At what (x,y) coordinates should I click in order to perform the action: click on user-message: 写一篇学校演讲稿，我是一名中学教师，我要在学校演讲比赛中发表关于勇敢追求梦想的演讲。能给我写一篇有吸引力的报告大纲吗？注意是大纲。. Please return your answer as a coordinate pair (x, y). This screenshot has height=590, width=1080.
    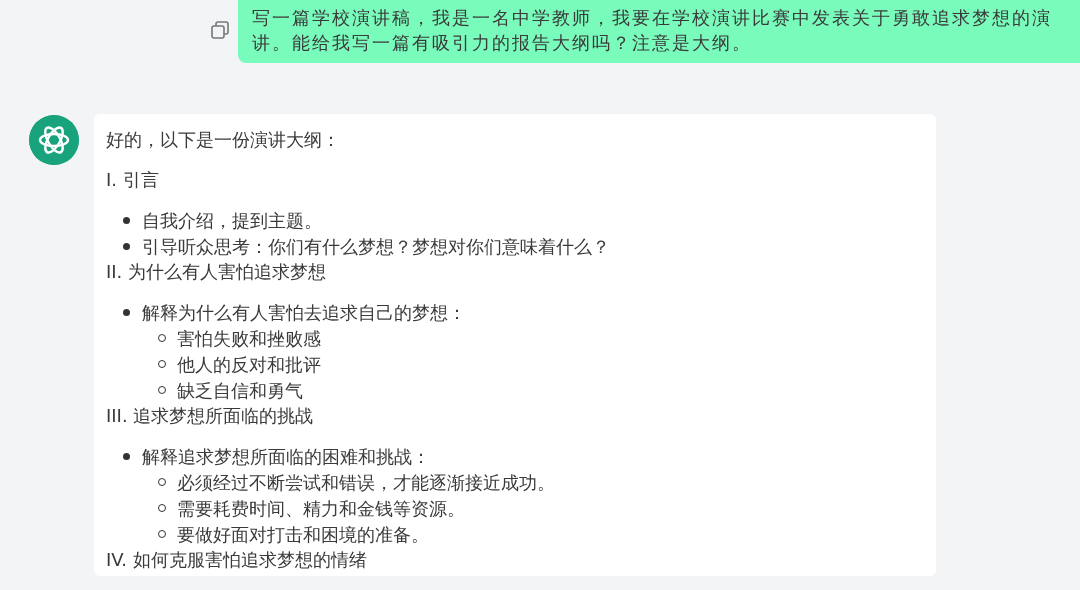
    Looking at the image, I should click on (659, 31).